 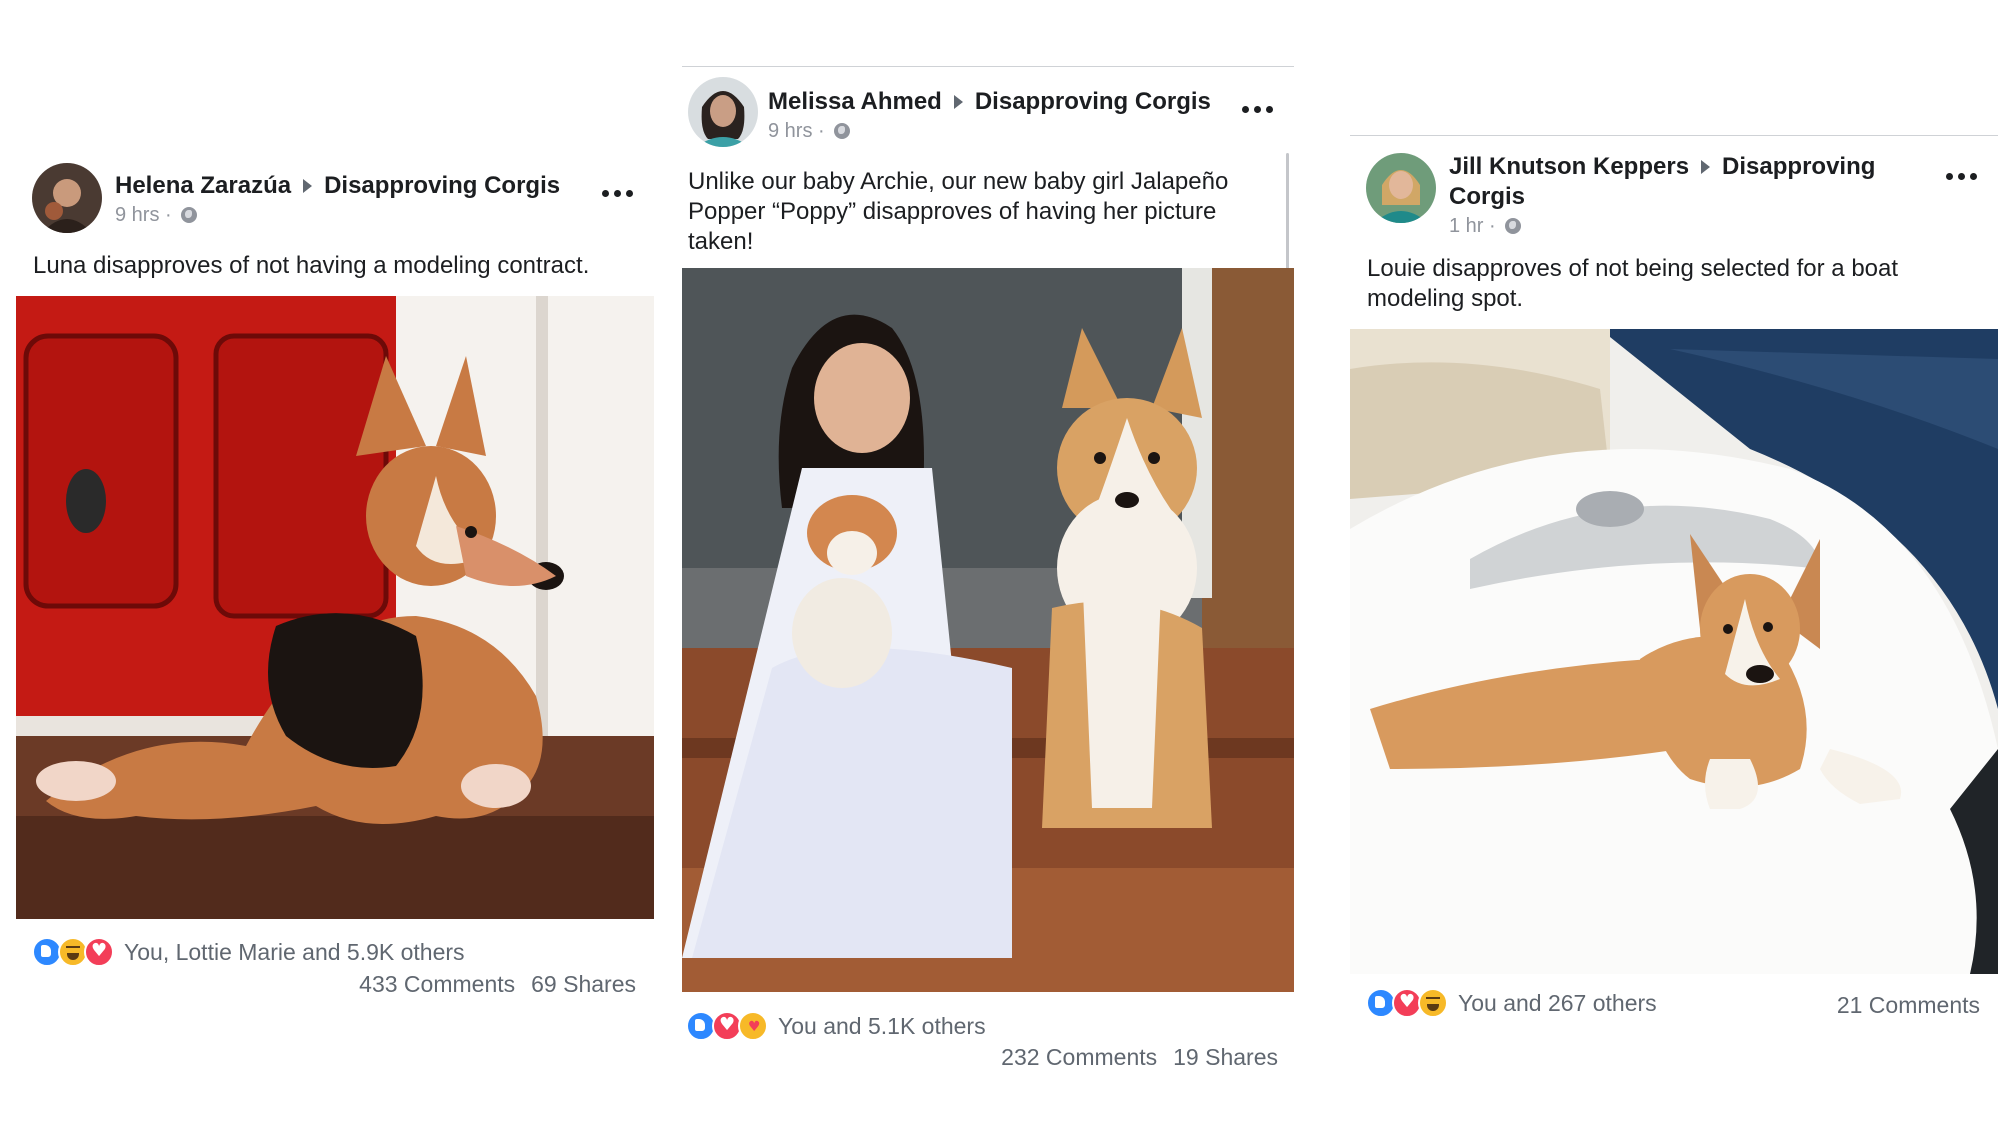 What do you see at coordinates (855, 101) in the screenshot?
I see `post-author: Melissa Ahmed` at bounding box center [855, 101].